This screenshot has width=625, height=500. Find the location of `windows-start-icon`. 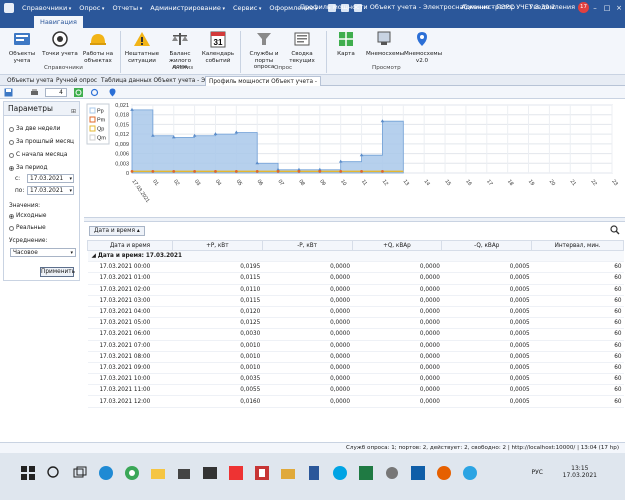

windows-start-icon is located at coordinates (28, 473).